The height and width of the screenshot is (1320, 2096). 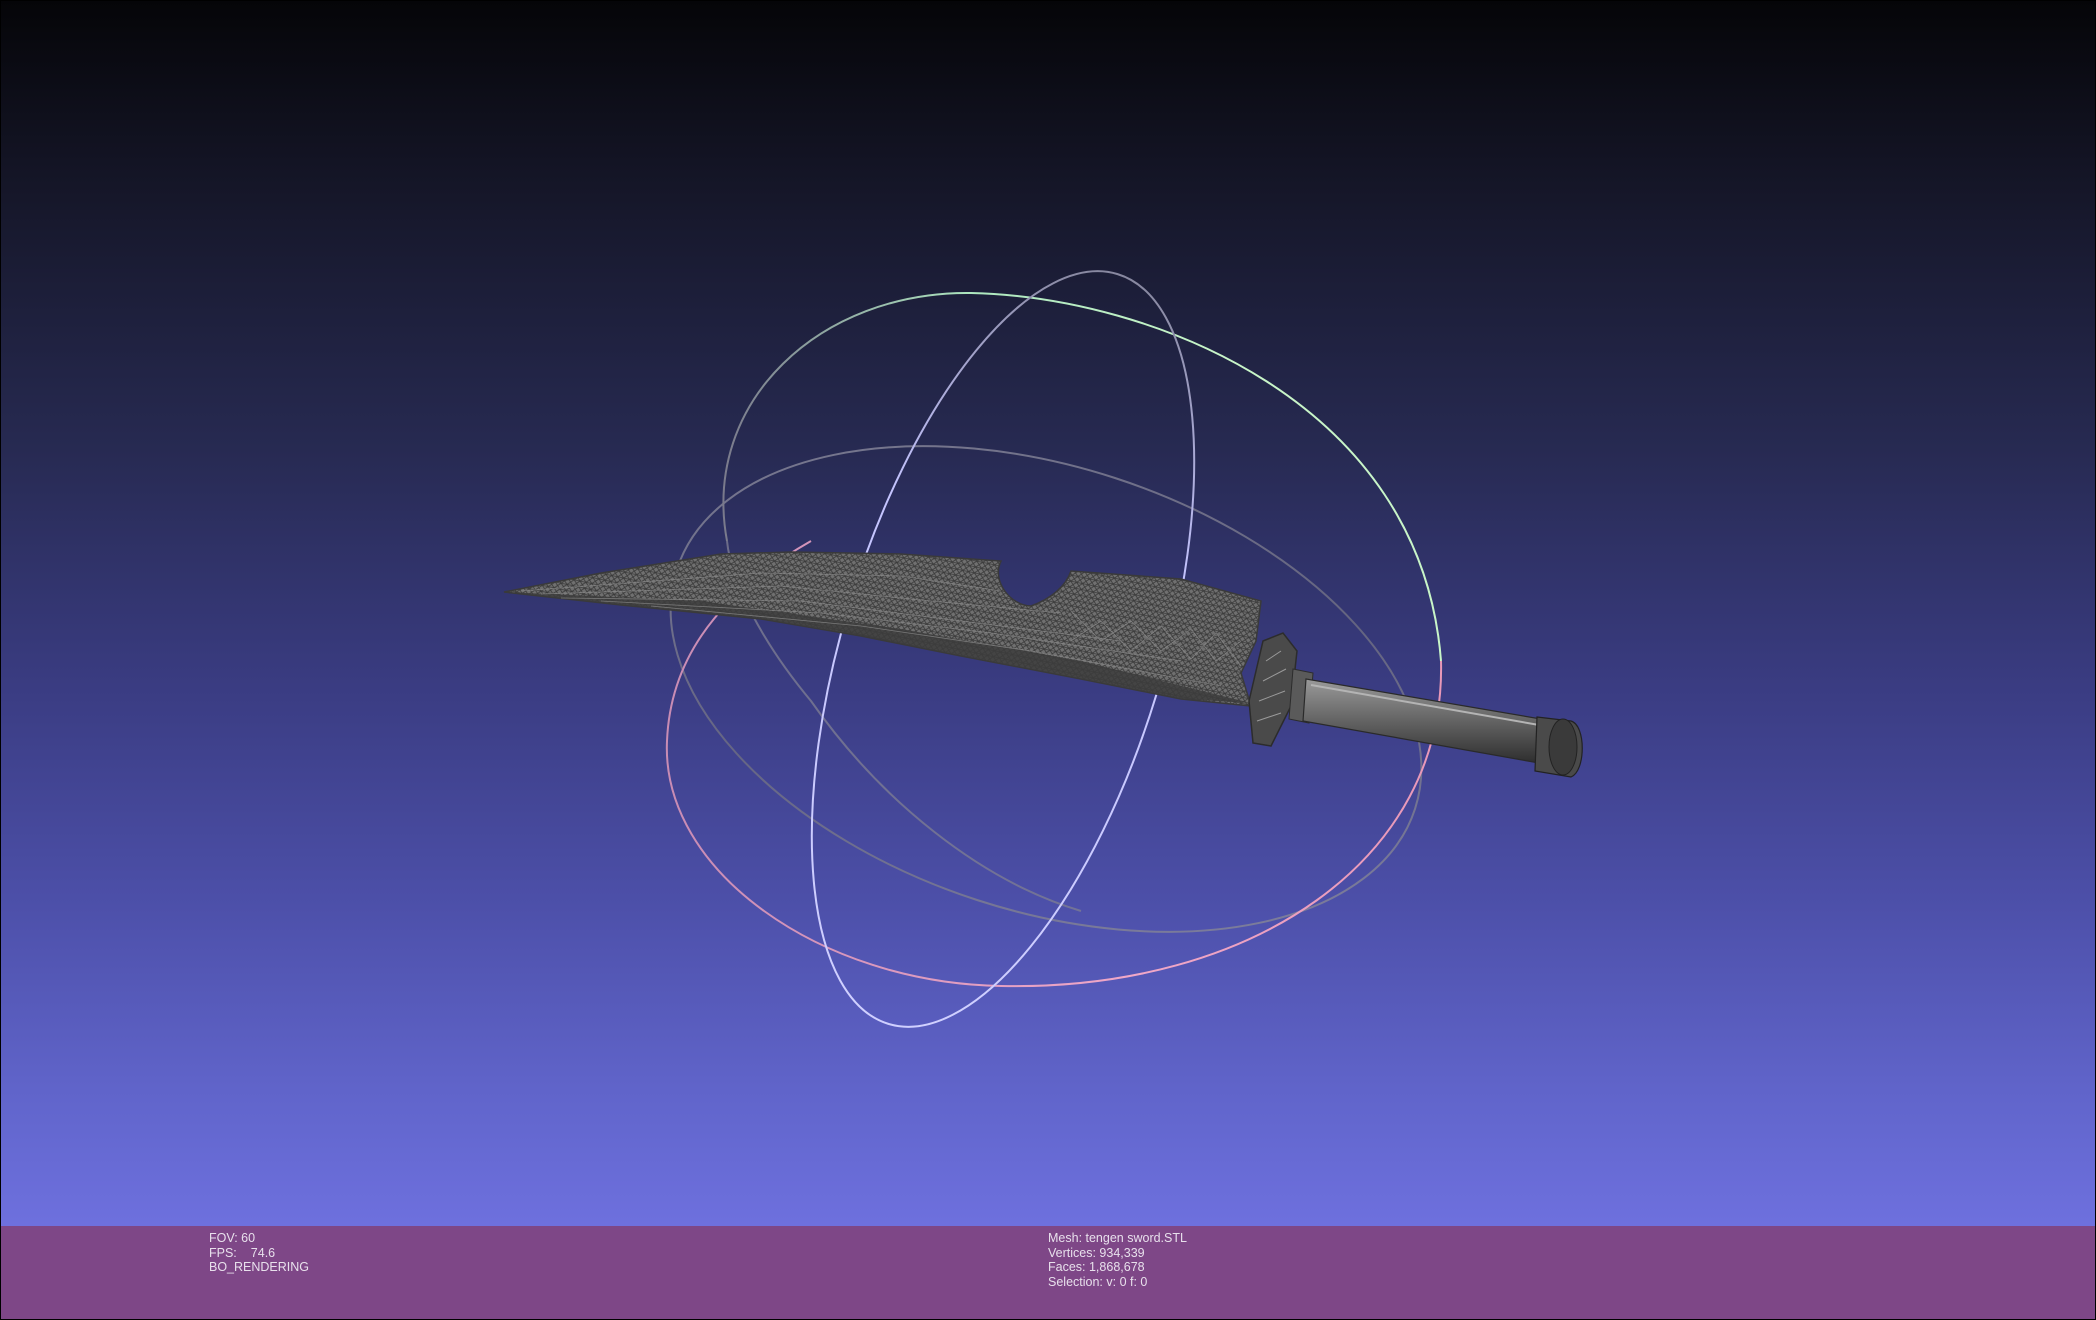 What do you see at coordinates (1273, 689) in the screenshot?
I see `sword-guard` at bounding box center [1273, 689].